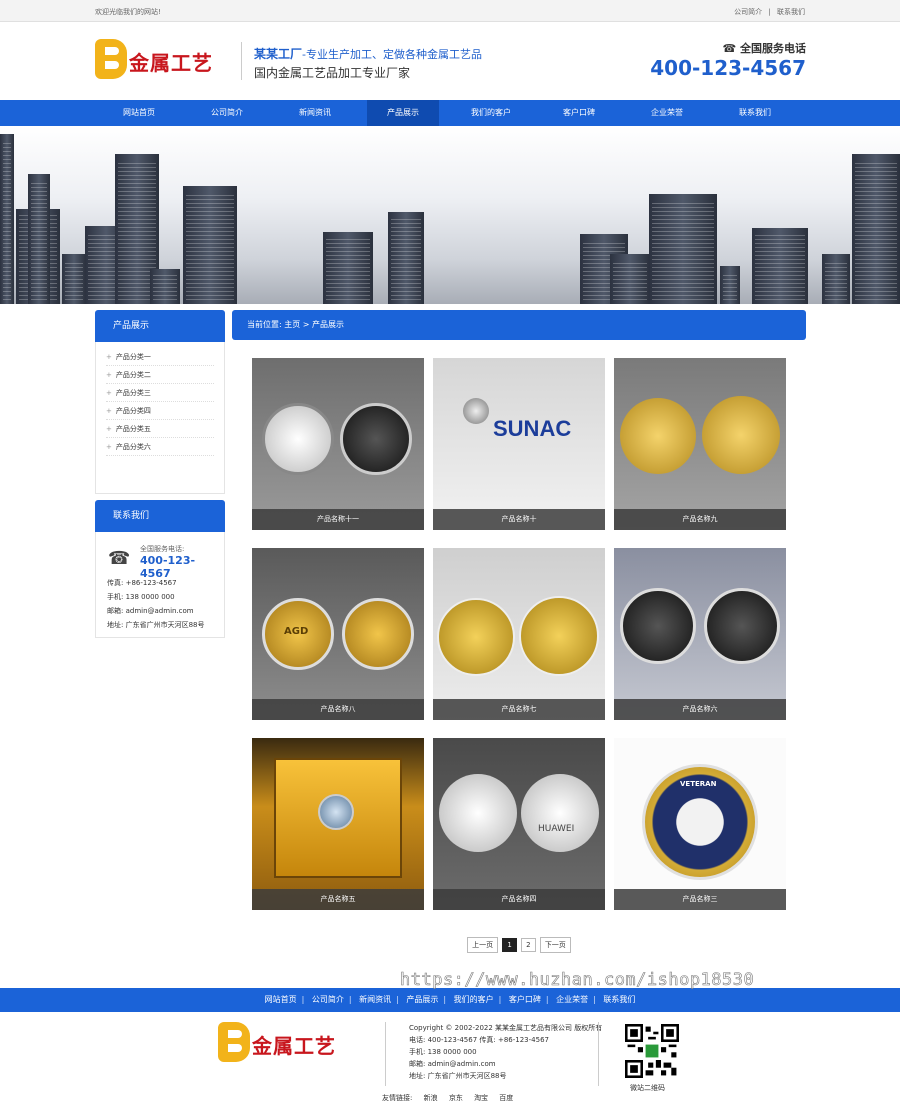 This screenshot has height=1102, width=900. What do you see at coordinates (452, 1064) in the screenshot?
I see `footer-email: 邮箱: admin@admin.com` at bounding box center [452, 1064].